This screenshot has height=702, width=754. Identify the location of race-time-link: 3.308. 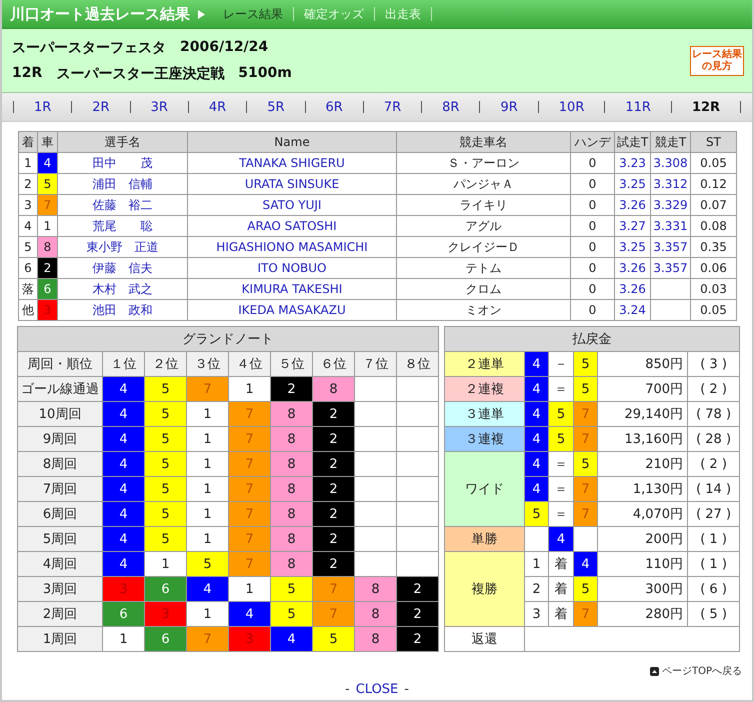
(670, 163).